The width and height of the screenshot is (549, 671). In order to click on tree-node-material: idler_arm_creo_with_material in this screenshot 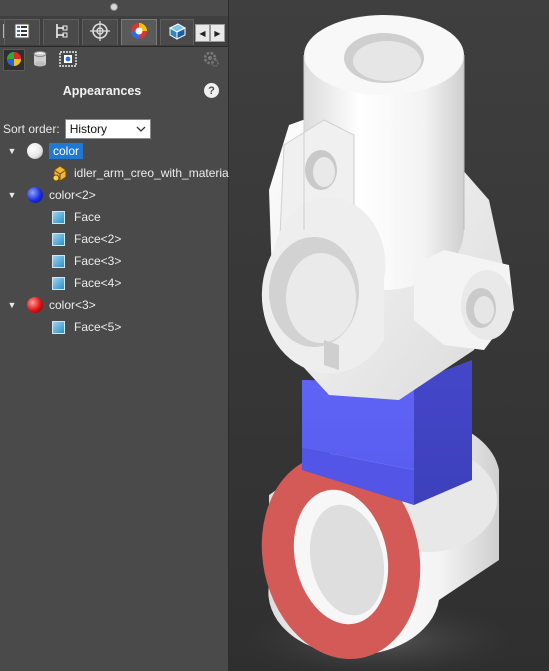, I will do `click(140, 173)`.